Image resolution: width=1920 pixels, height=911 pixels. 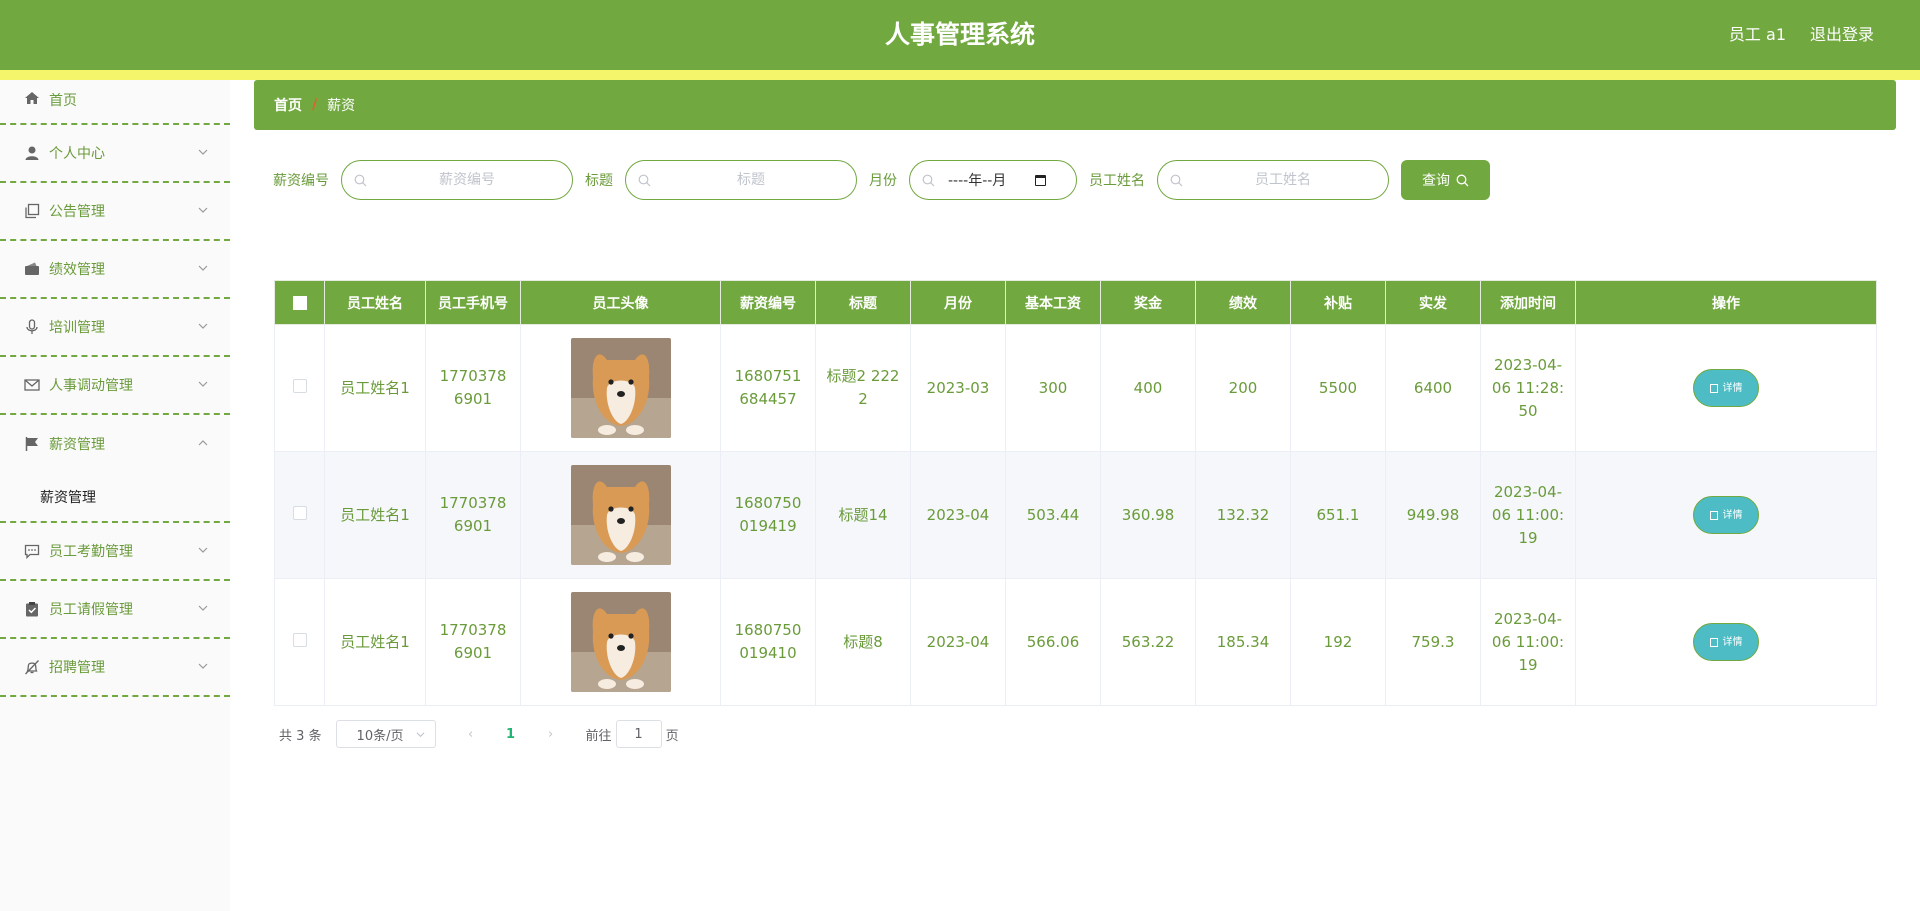 I want to click on performance-cell: 200, so click(x=1243, y=388).